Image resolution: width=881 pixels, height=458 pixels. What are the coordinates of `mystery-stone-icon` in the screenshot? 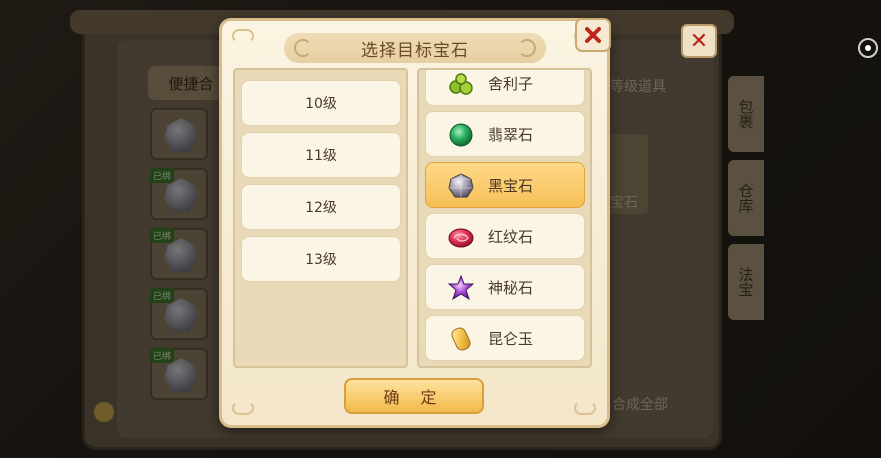 It's located at (461, 288).